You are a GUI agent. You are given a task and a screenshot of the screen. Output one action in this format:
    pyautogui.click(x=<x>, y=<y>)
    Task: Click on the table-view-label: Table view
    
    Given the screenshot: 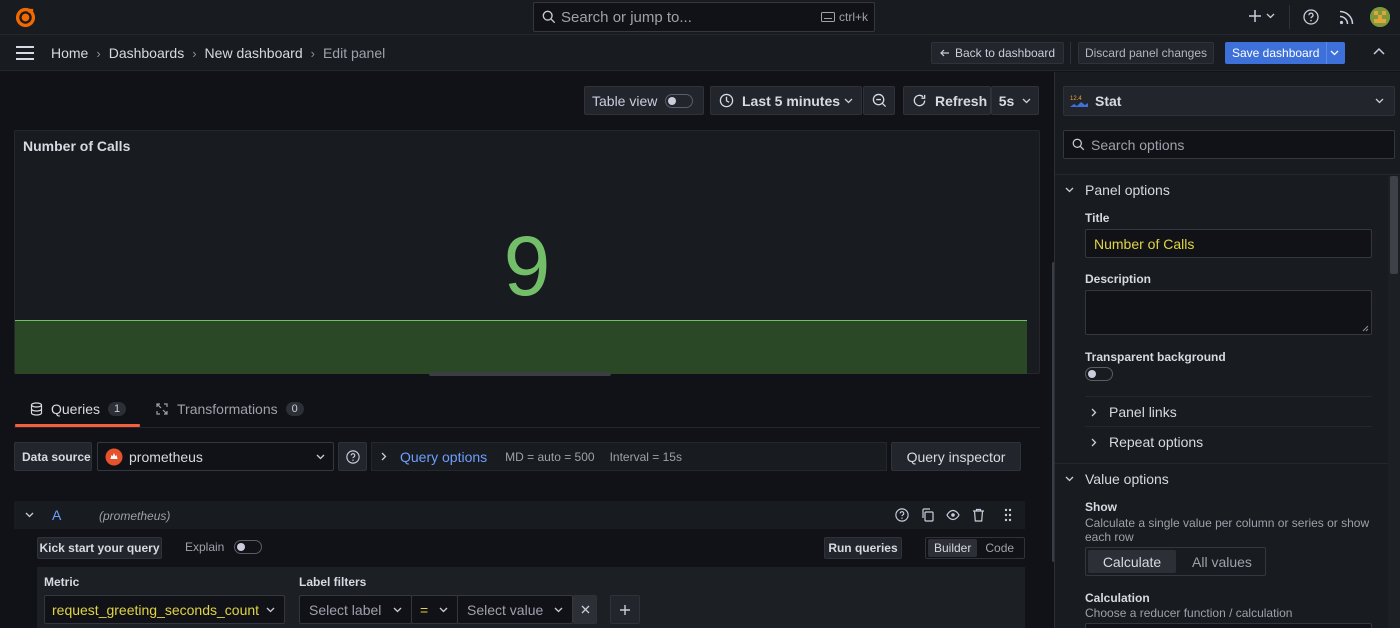 What is the action you would take?
    pyautogui.click(x=625, y=100)
    